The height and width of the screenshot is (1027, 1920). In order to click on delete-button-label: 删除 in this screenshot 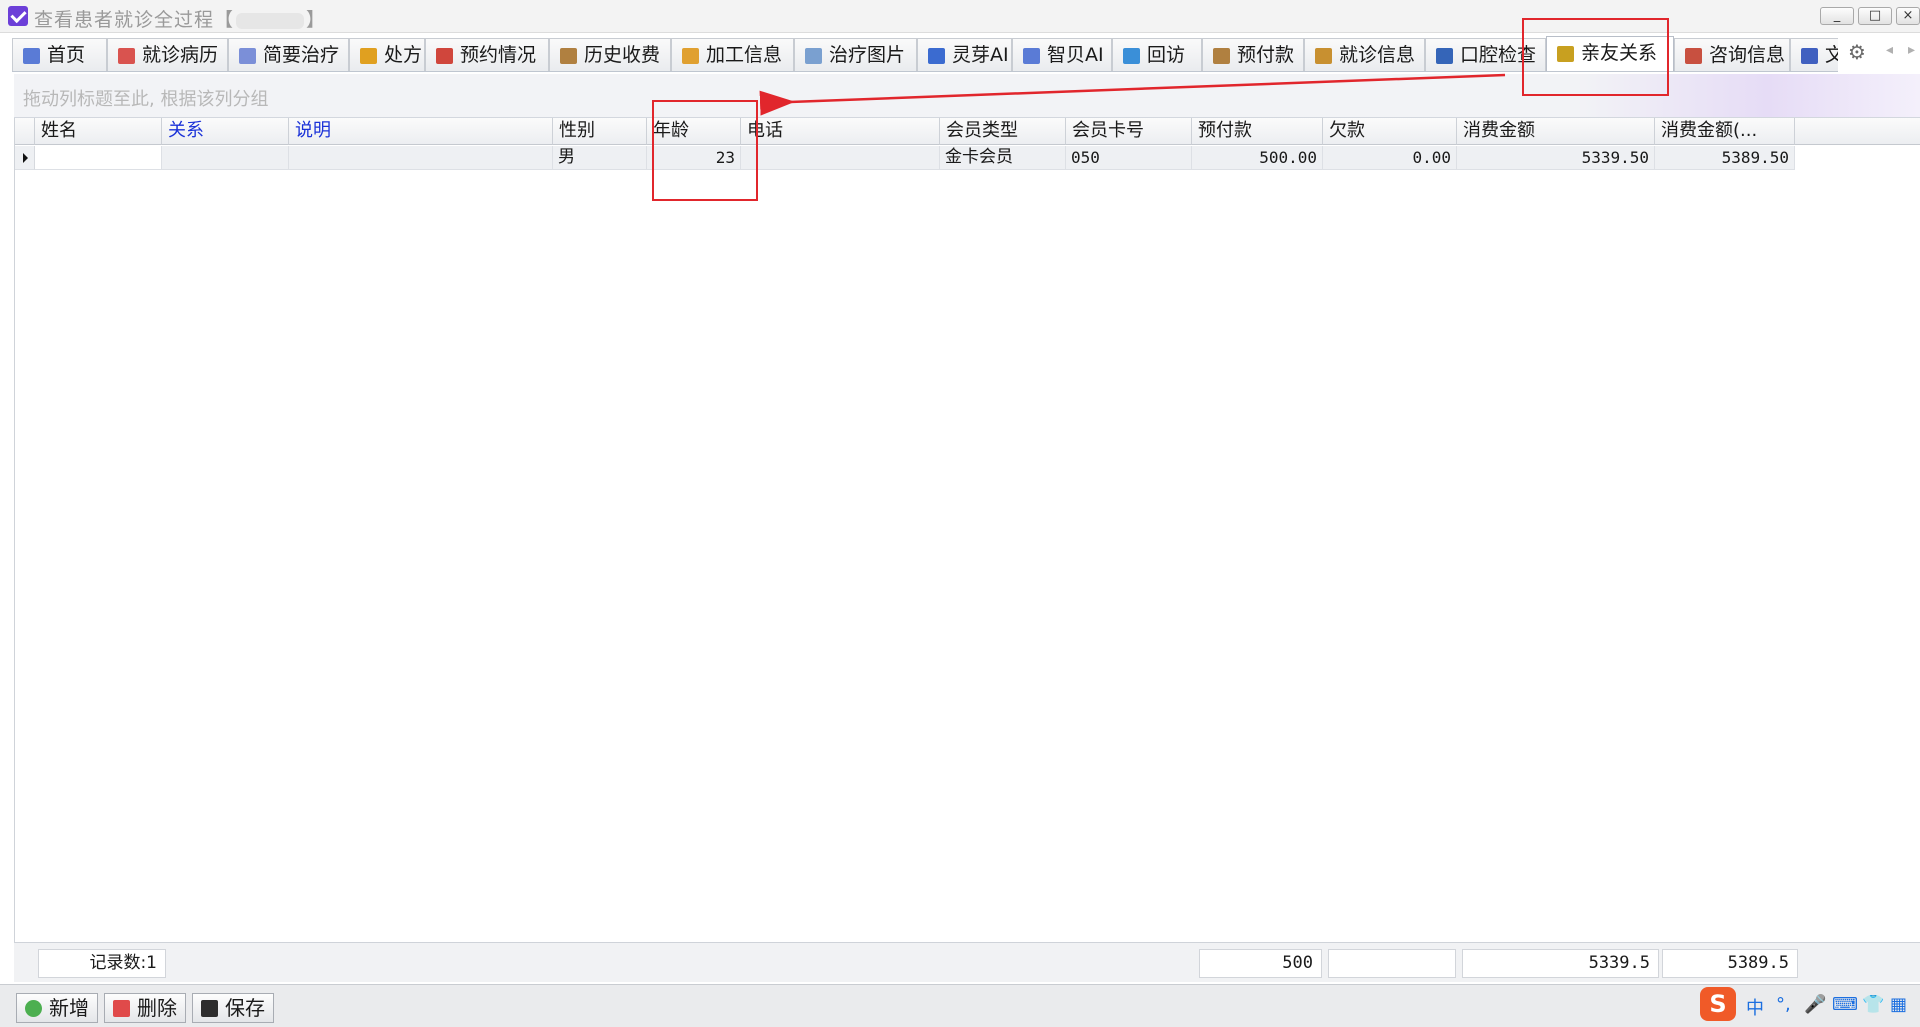, I will do `click(157, 1008)`.